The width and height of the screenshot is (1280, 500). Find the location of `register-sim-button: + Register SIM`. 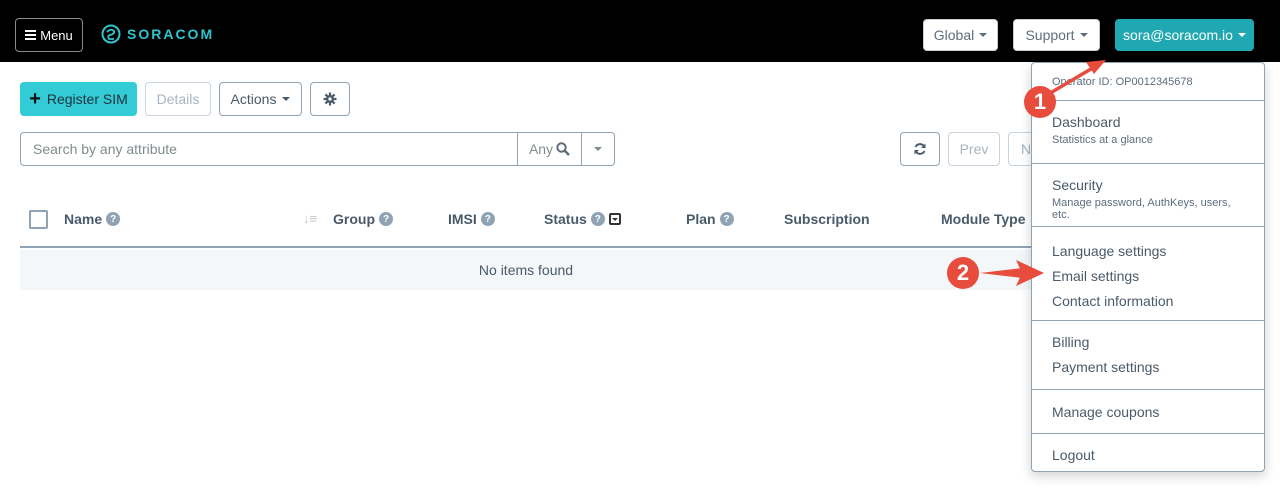

register-sim-button: + Register SIM is located at coordinates (78, 99).